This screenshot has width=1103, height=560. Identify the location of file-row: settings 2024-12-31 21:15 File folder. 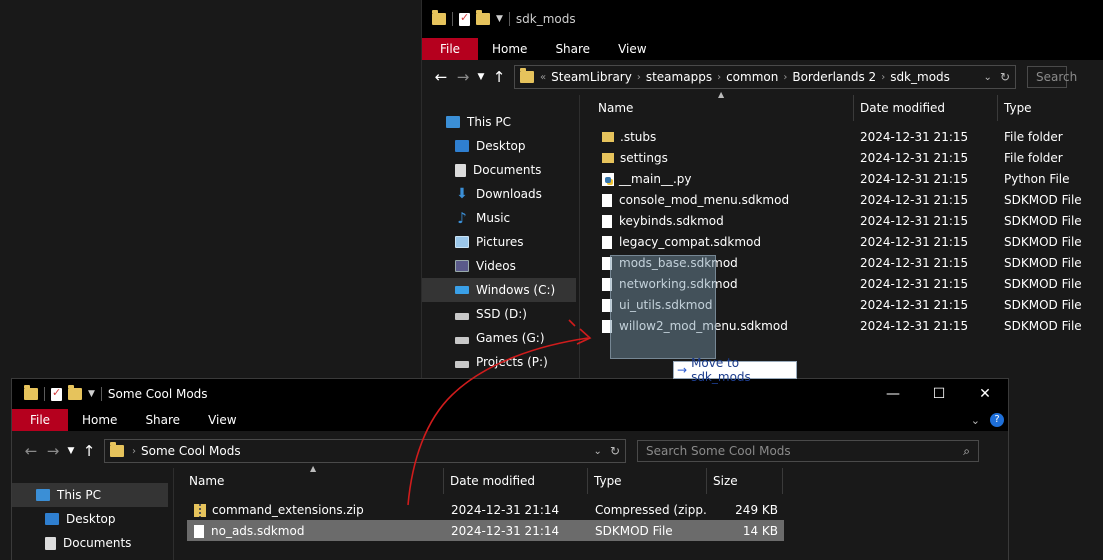
(848, 157).